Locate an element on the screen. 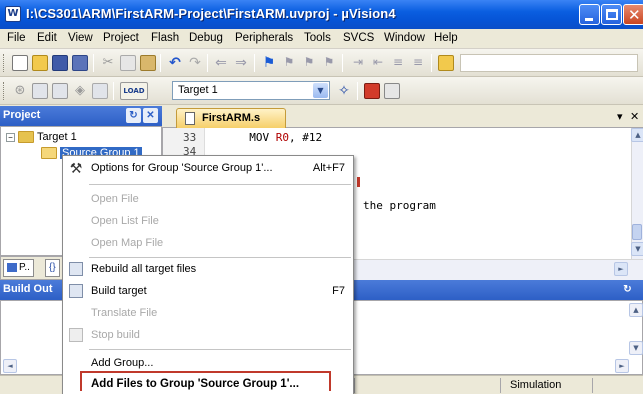  find-input is located at coordinates (549, 63).